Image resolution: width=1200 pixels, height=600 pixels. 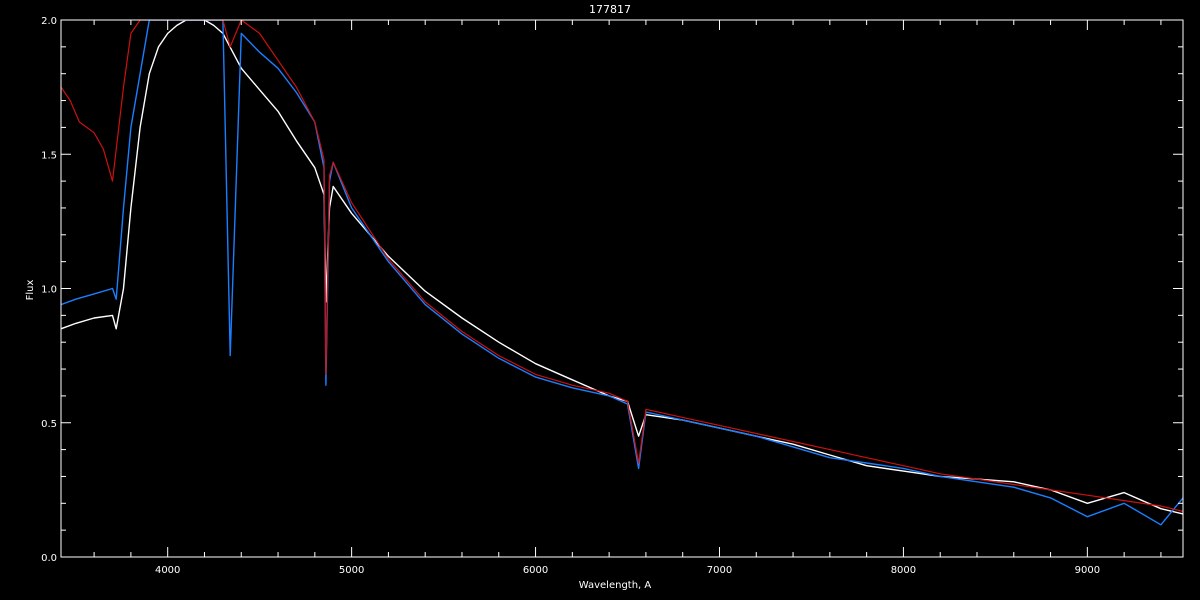 What do you see at coordinates (49, 21) in the screenshot?
I see `y-tick-label: 2.0` at bounding box center [49, 21].